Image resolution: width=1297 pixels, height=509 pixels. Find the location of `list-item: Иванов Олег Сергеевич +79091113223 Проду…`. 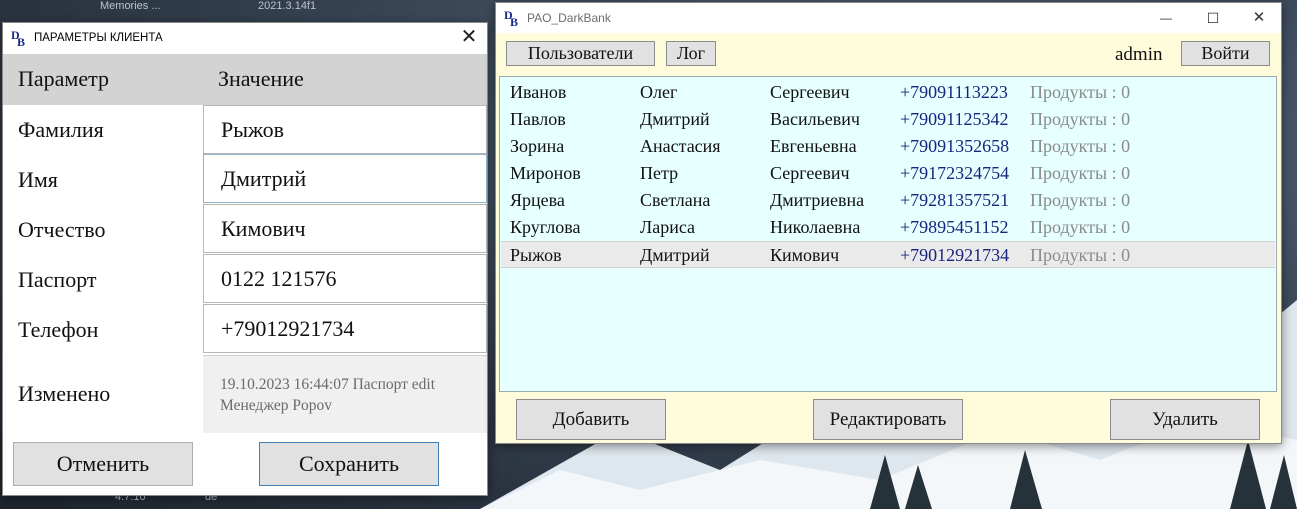

list-item: Иванов Олег Сергеевич +79091113223 Проду… is located at coordinates (888, 92).